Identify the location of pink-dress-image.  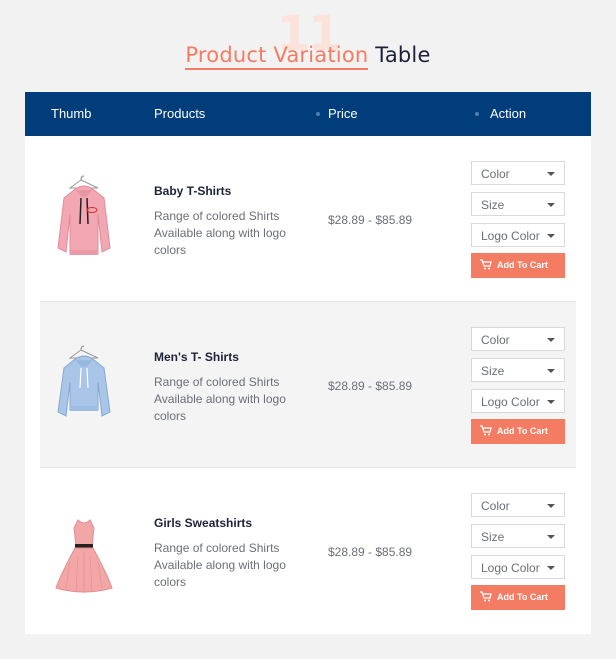
(84, 551).